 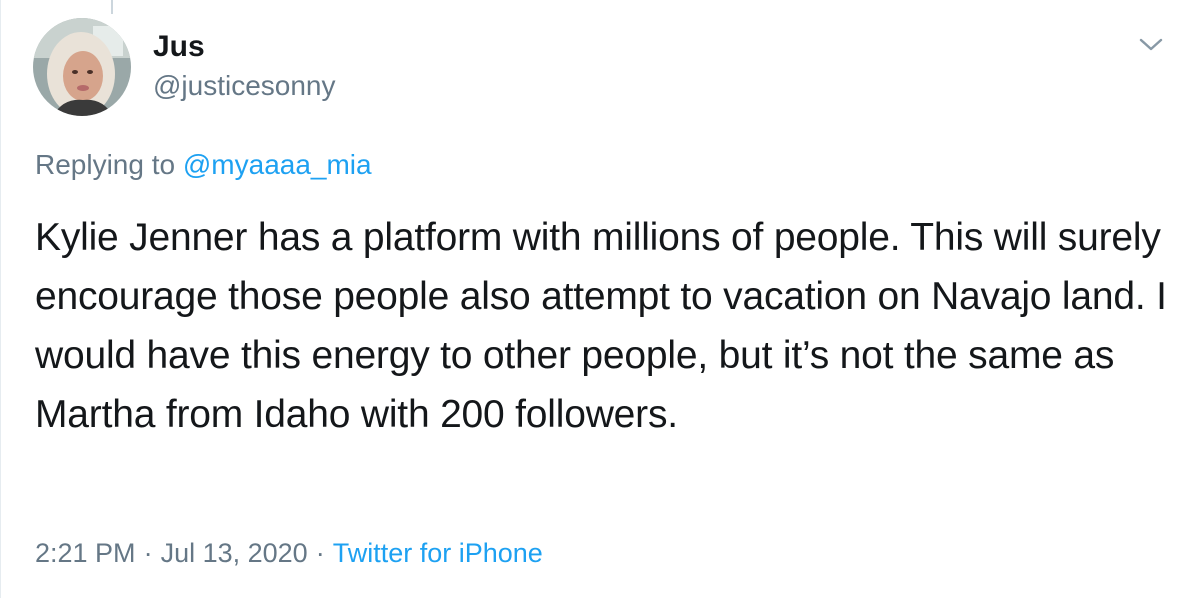 I want to click on avatar-image, so click(x=82, y=67).